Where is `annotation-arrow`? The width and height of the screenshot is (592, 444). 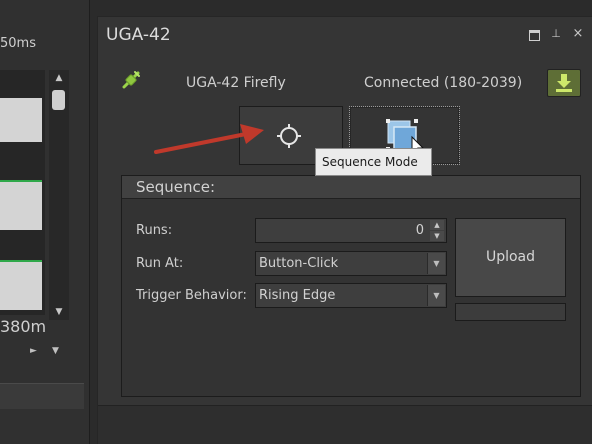 annotation-arrow is located at coordinates (209, 139).